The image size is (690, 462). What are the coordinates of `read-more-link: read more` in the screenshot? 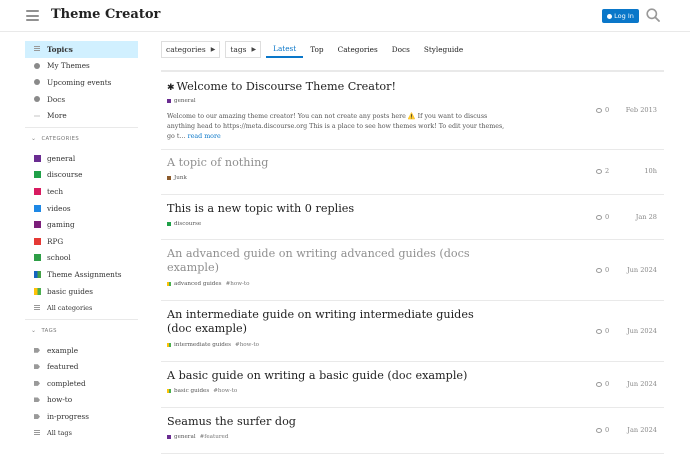 It's located at (204, 136).